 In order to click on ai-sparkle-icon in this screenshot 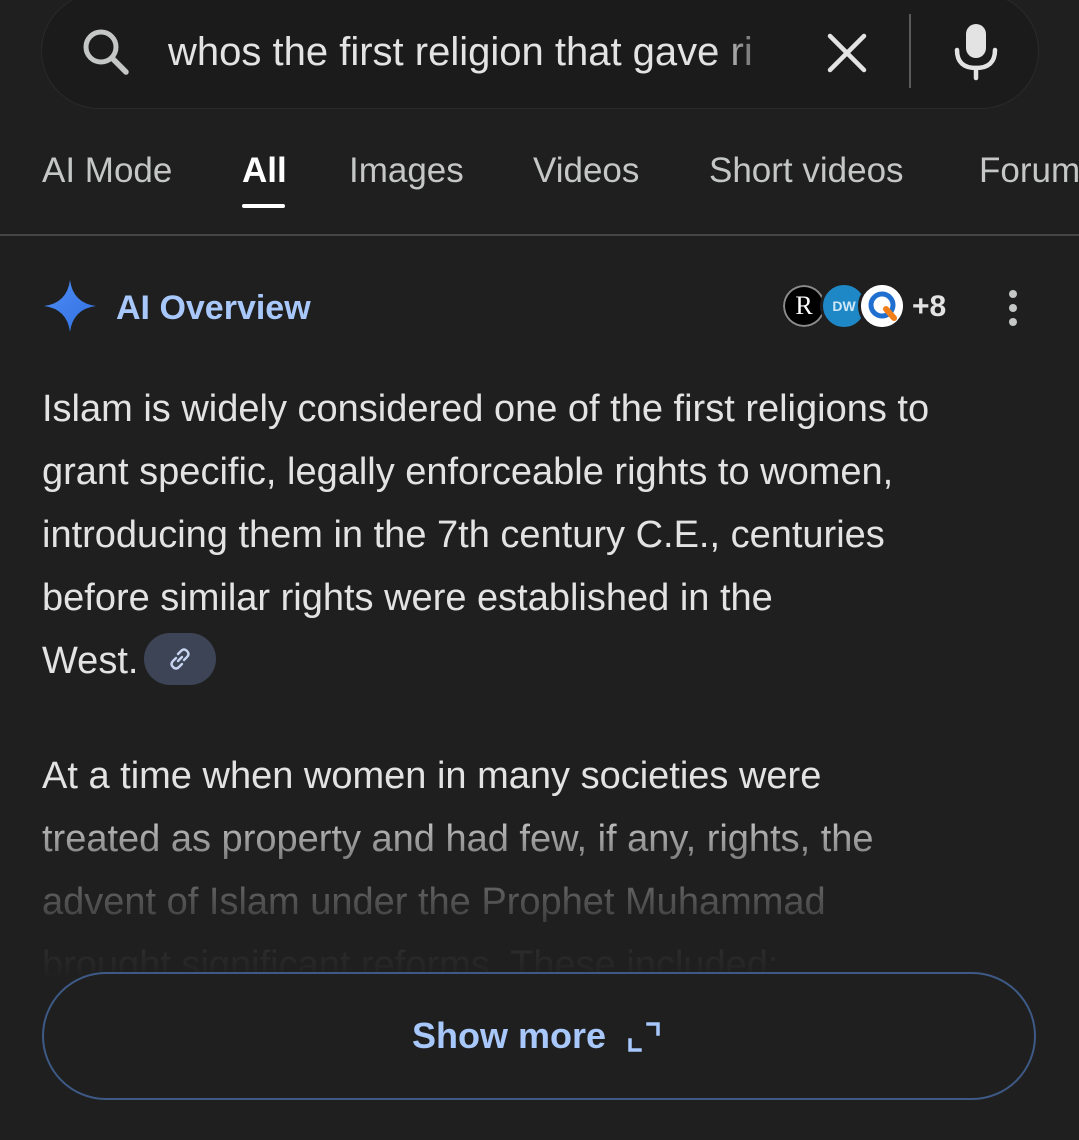, I will do `click(70, 306)`.